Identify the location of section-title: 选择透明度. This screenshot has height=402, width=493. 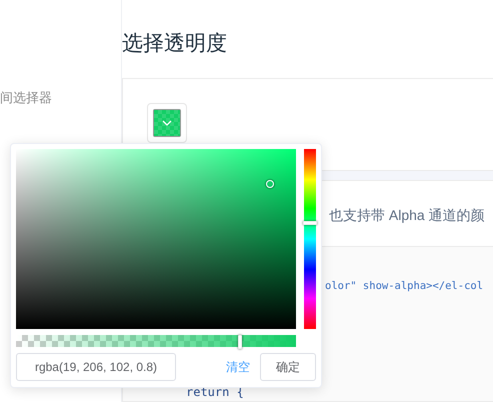
(175, 44).